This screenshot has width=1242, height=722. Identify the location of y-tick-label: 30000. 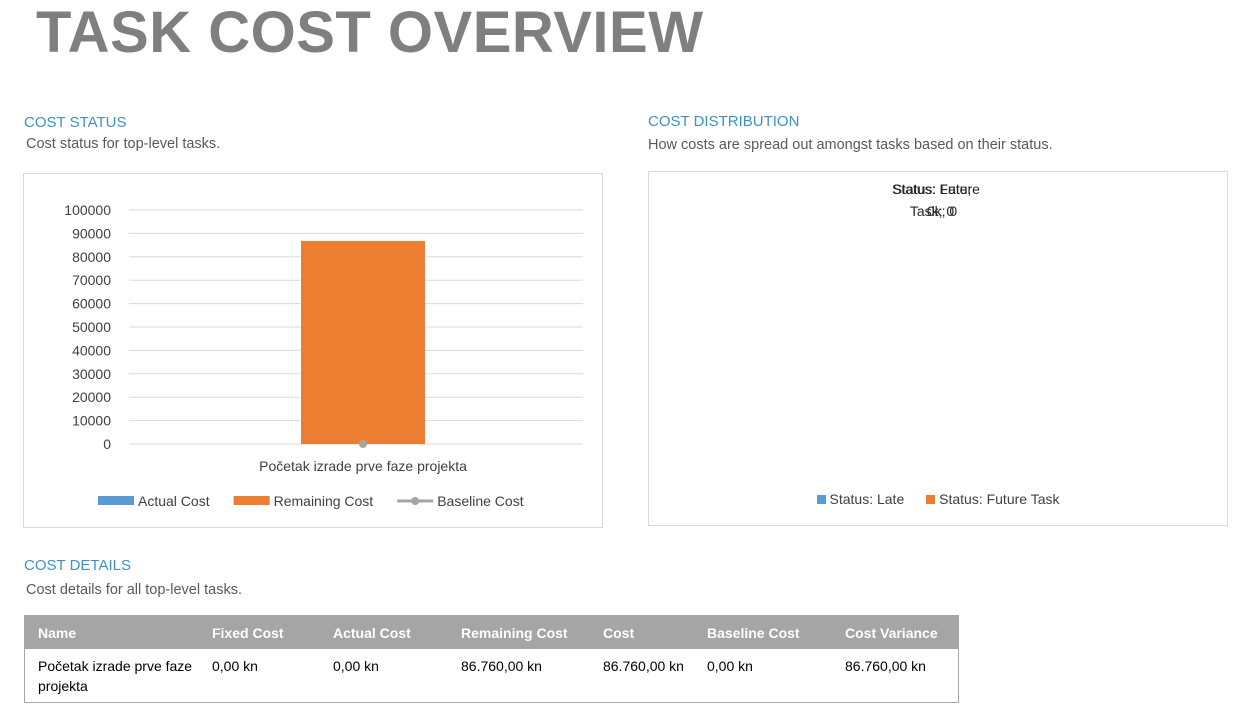
(91, 374).